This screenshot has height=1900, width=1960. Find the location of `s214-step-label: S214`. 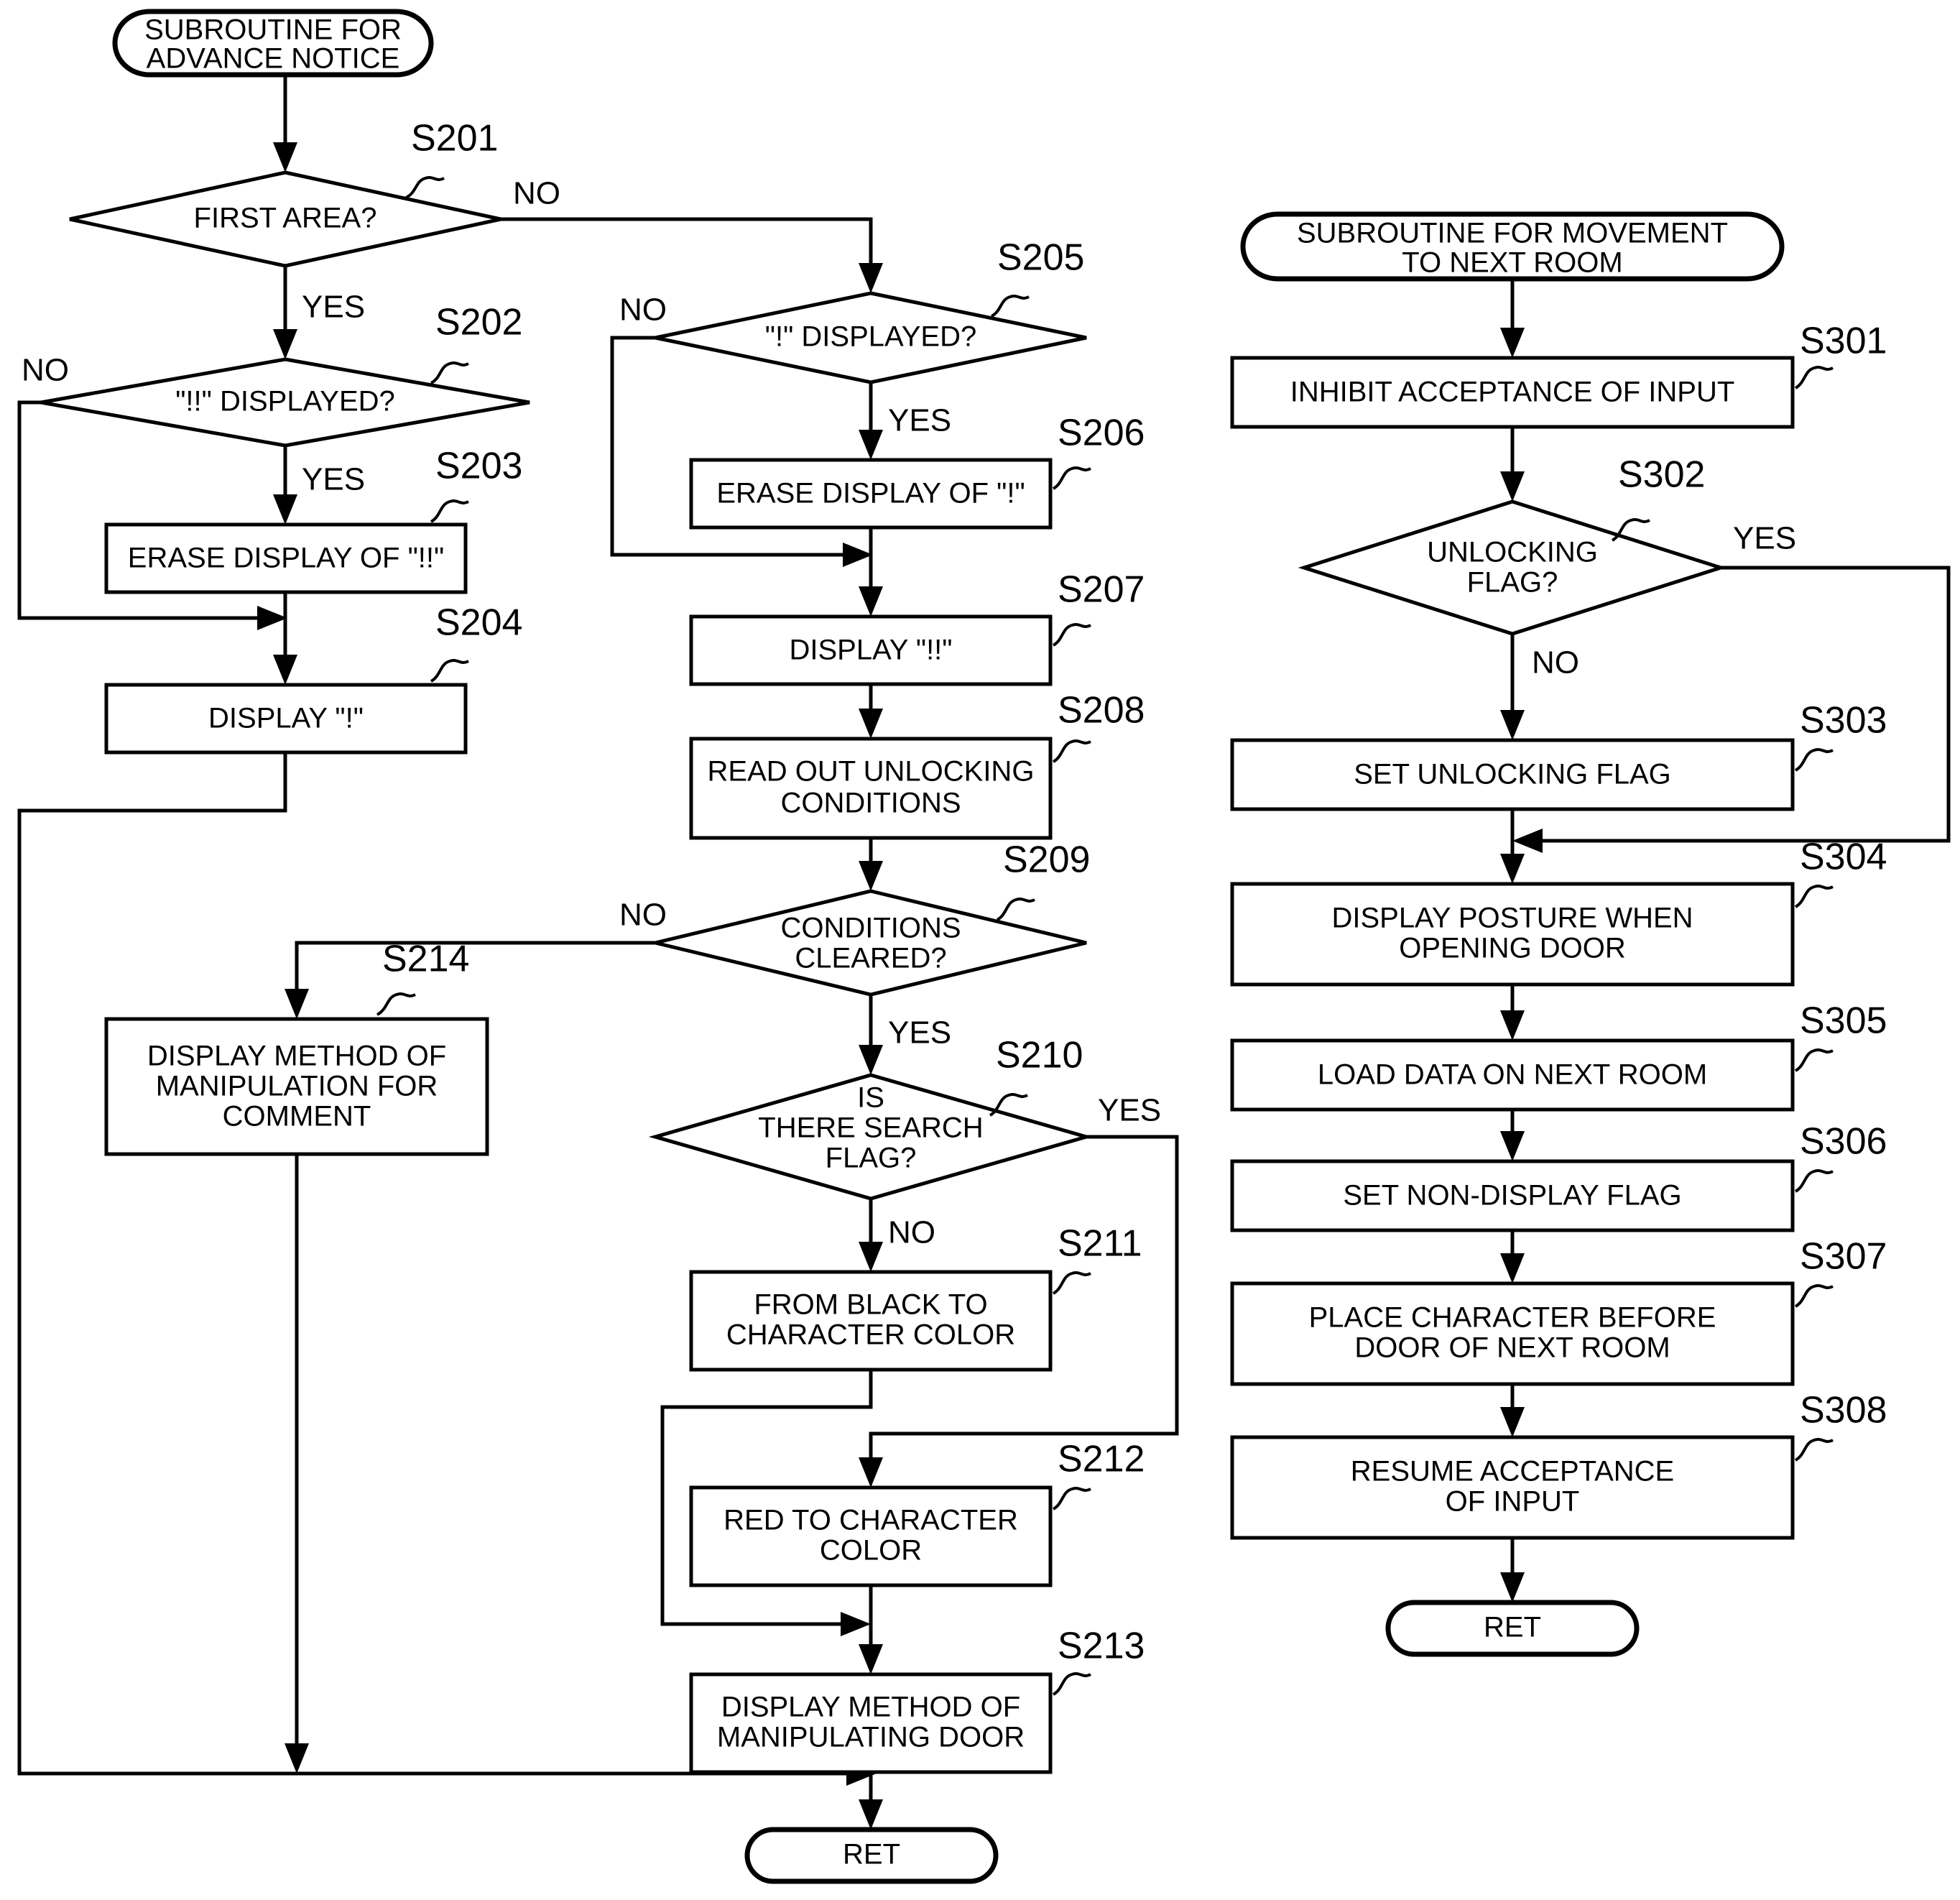

s214-step-label: S214 is located at coordinates (422, 977).